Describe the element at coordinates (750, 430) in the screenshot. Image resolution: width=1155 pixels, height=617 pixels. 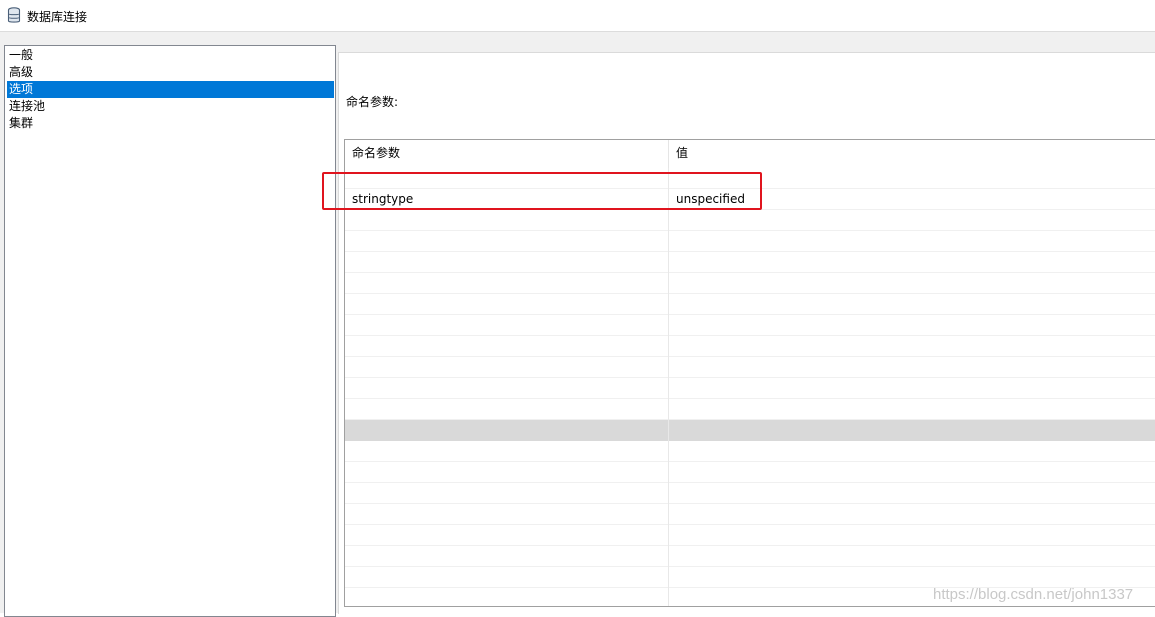
I see `table-row-highlighted` at that location.